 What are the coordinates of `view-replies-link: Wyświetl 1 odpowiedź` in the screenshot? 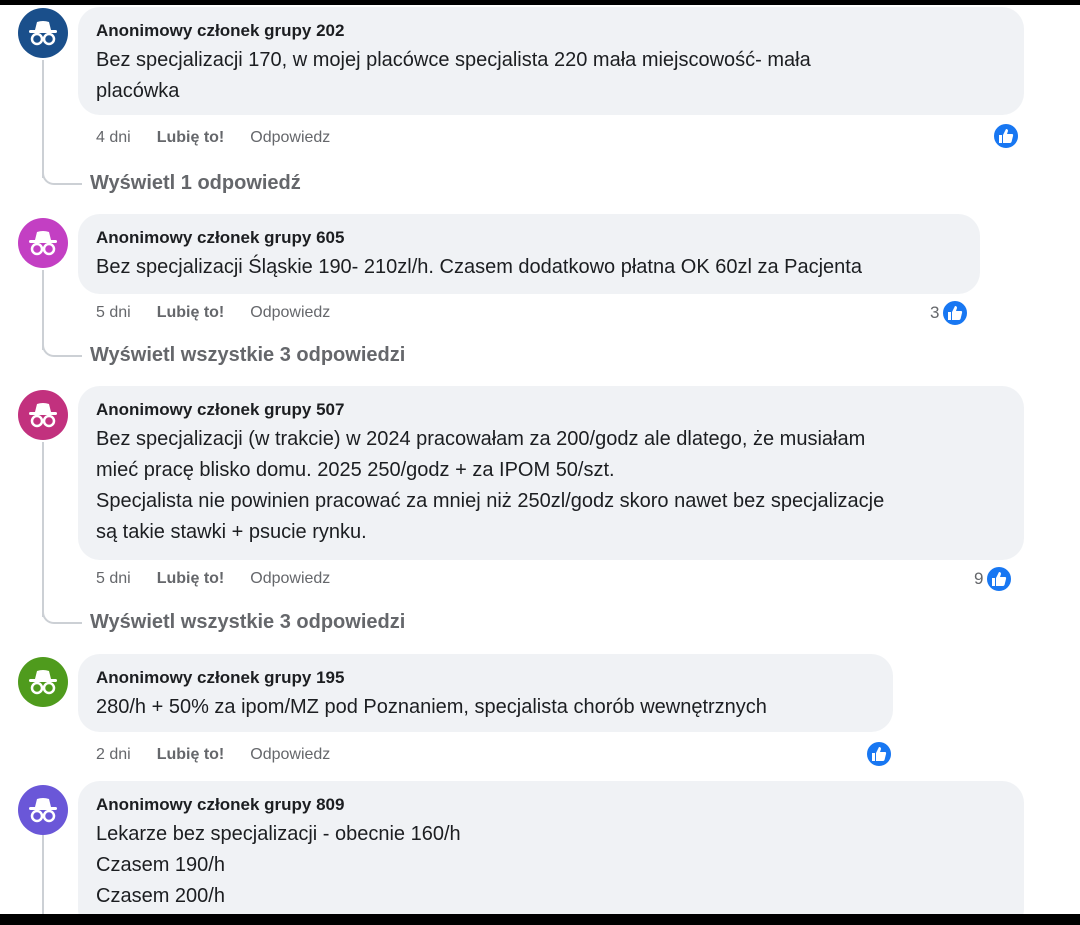 It's located at (195, 183).